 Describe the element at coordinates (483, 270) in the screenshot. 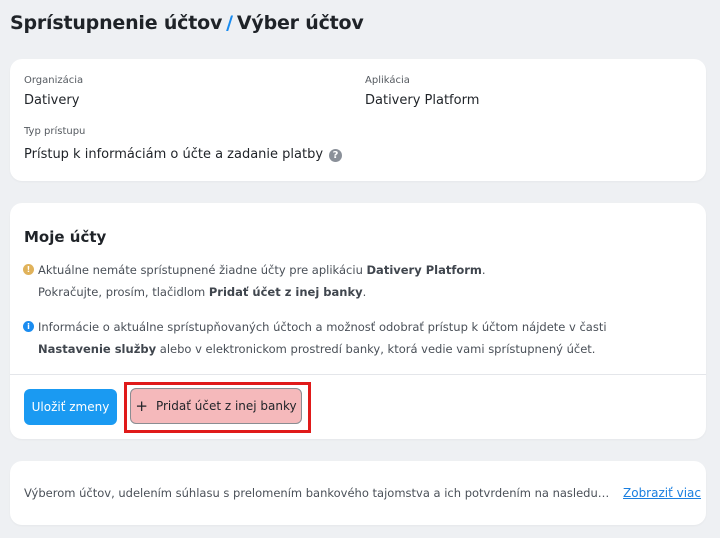

I see `warning-text-2: .` at that location.